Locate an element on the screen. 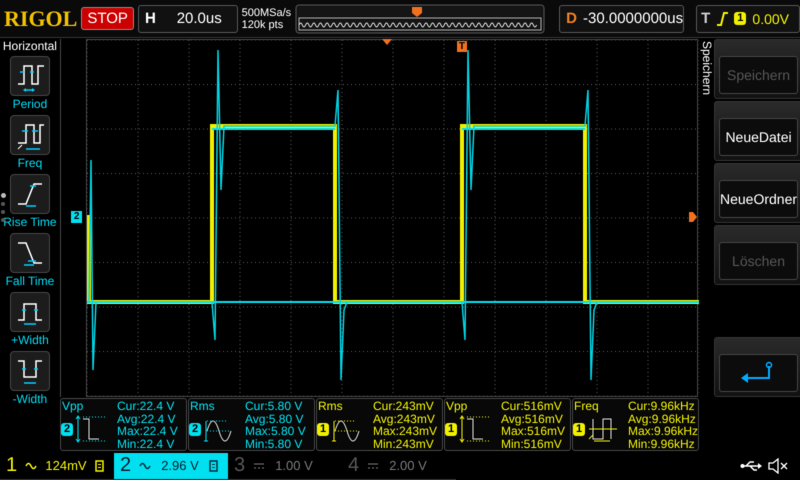  menu-title: Speichern is located at coordinates (707, 68).